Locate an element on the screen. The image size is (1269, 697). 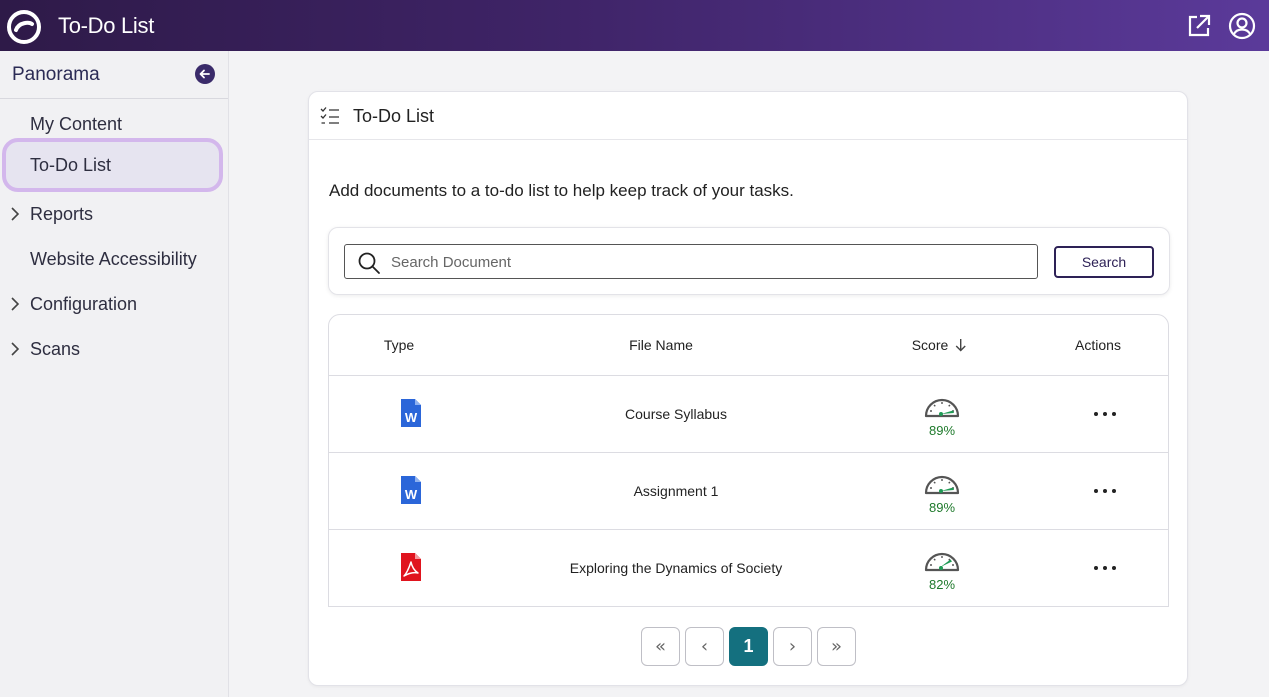
last-page-button: » is located at coordinates (836, 646).